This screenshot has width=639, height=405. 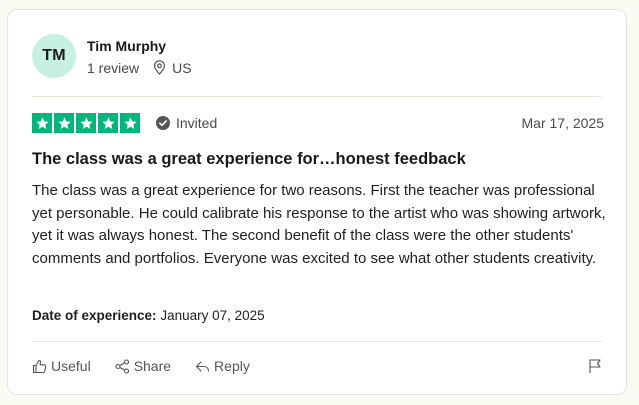 What do you see at coordinates (122, 366) in the screenshot?
I see `share-icon` at bounding box center [122, 366].